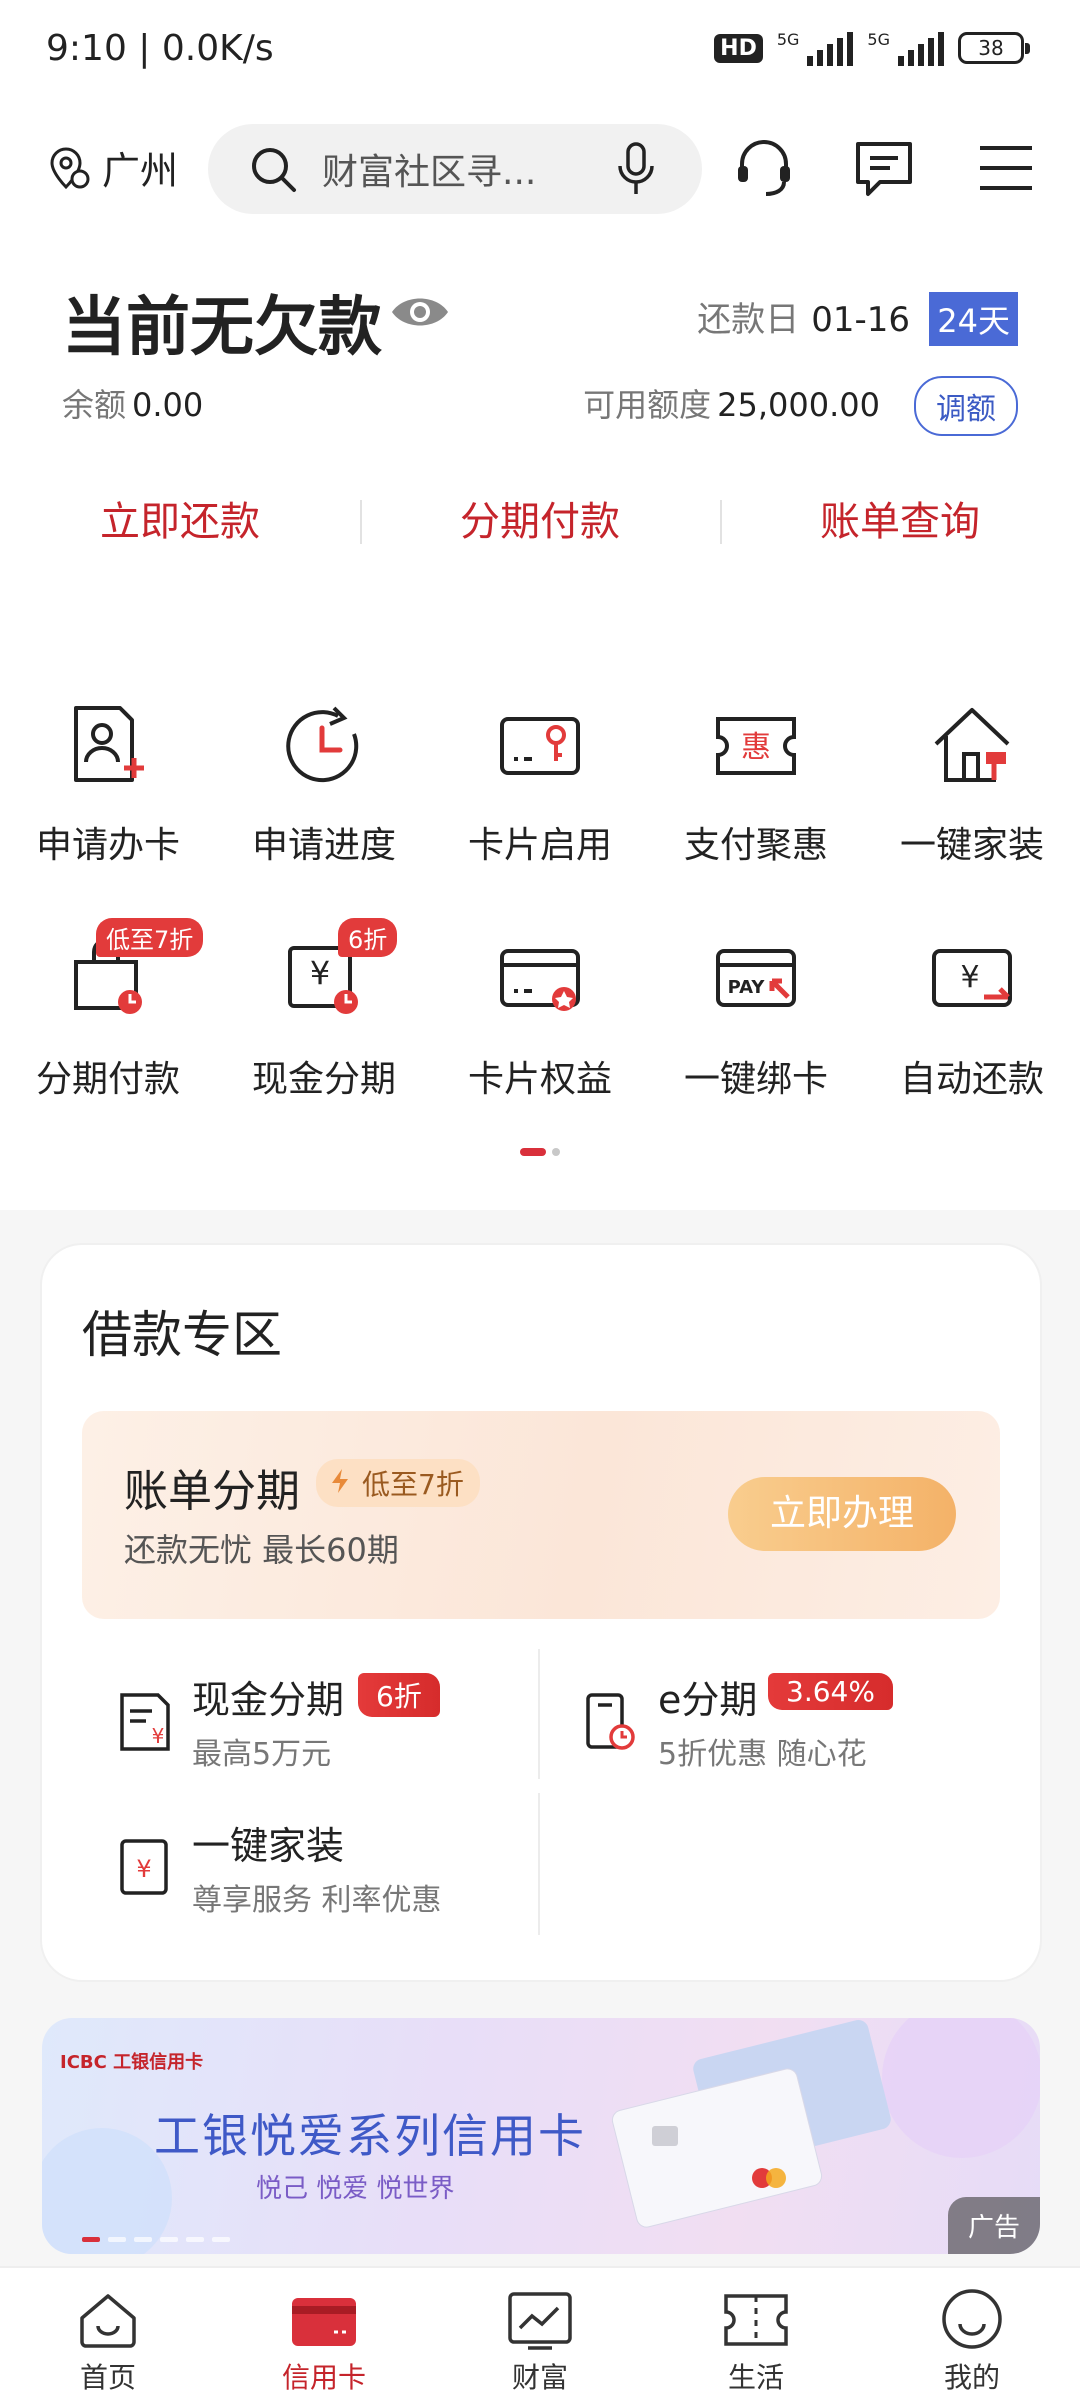  Describe the element at coordinates (182, 1335) in the screenshot. I see `loan-zone-title: 借款专区` at that location.